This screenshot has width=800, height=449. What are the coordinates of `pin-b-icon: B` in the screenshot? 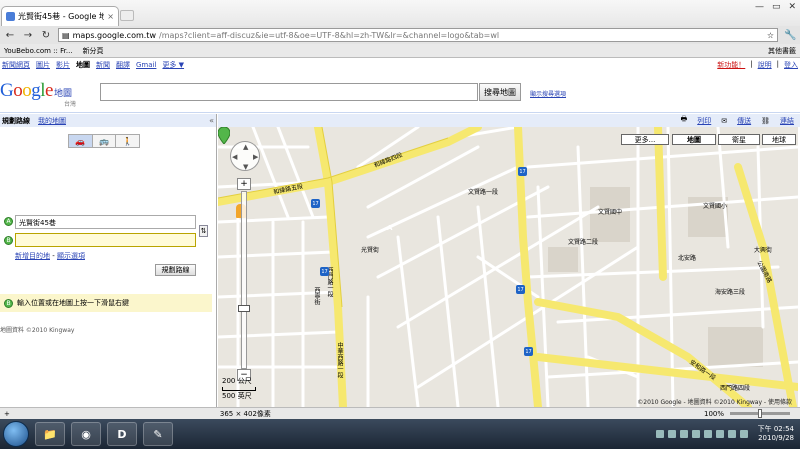 It's located at (8, 240).